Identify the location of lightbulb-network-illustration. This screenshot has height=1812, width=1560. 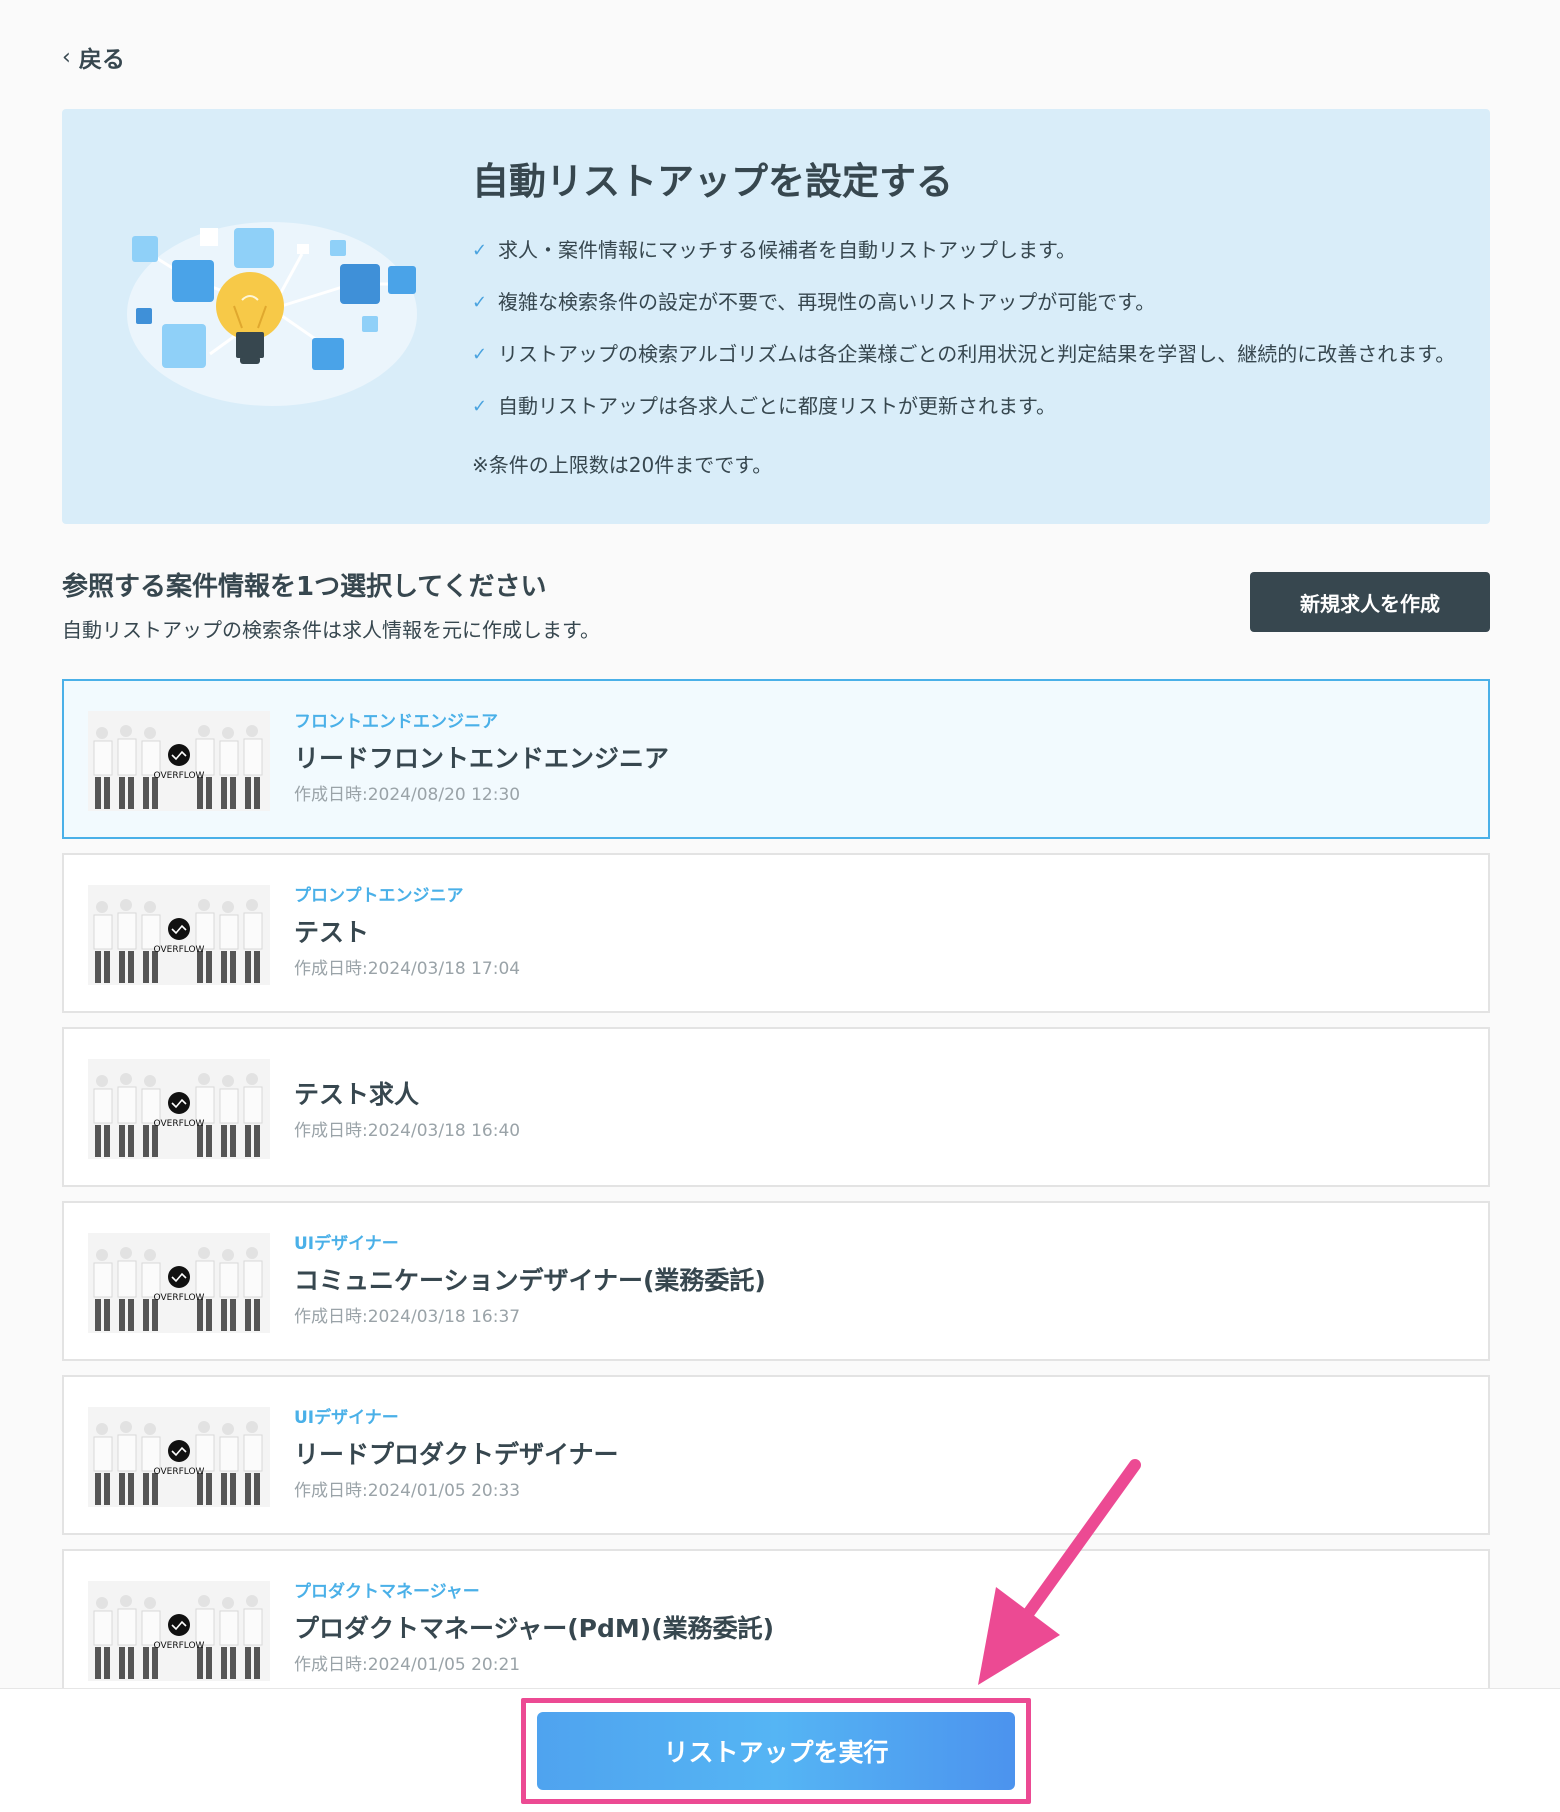
(272, 314).